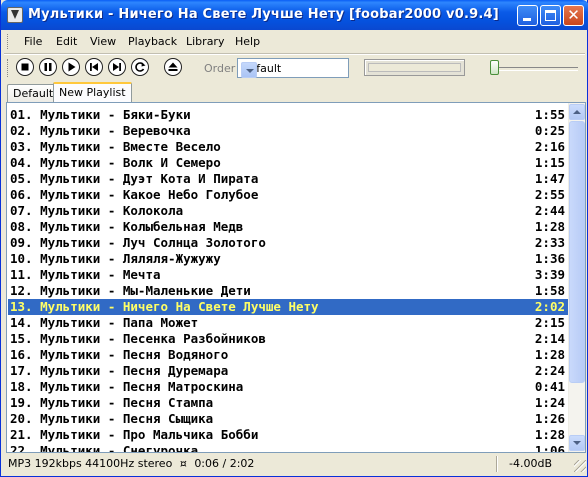 This screenshot has height=477, width=588. Describe the element at coordinates (289, 275) in the screenshot. I see `playlist-row: 11. Мультики - Мечта 3:39` at that location.